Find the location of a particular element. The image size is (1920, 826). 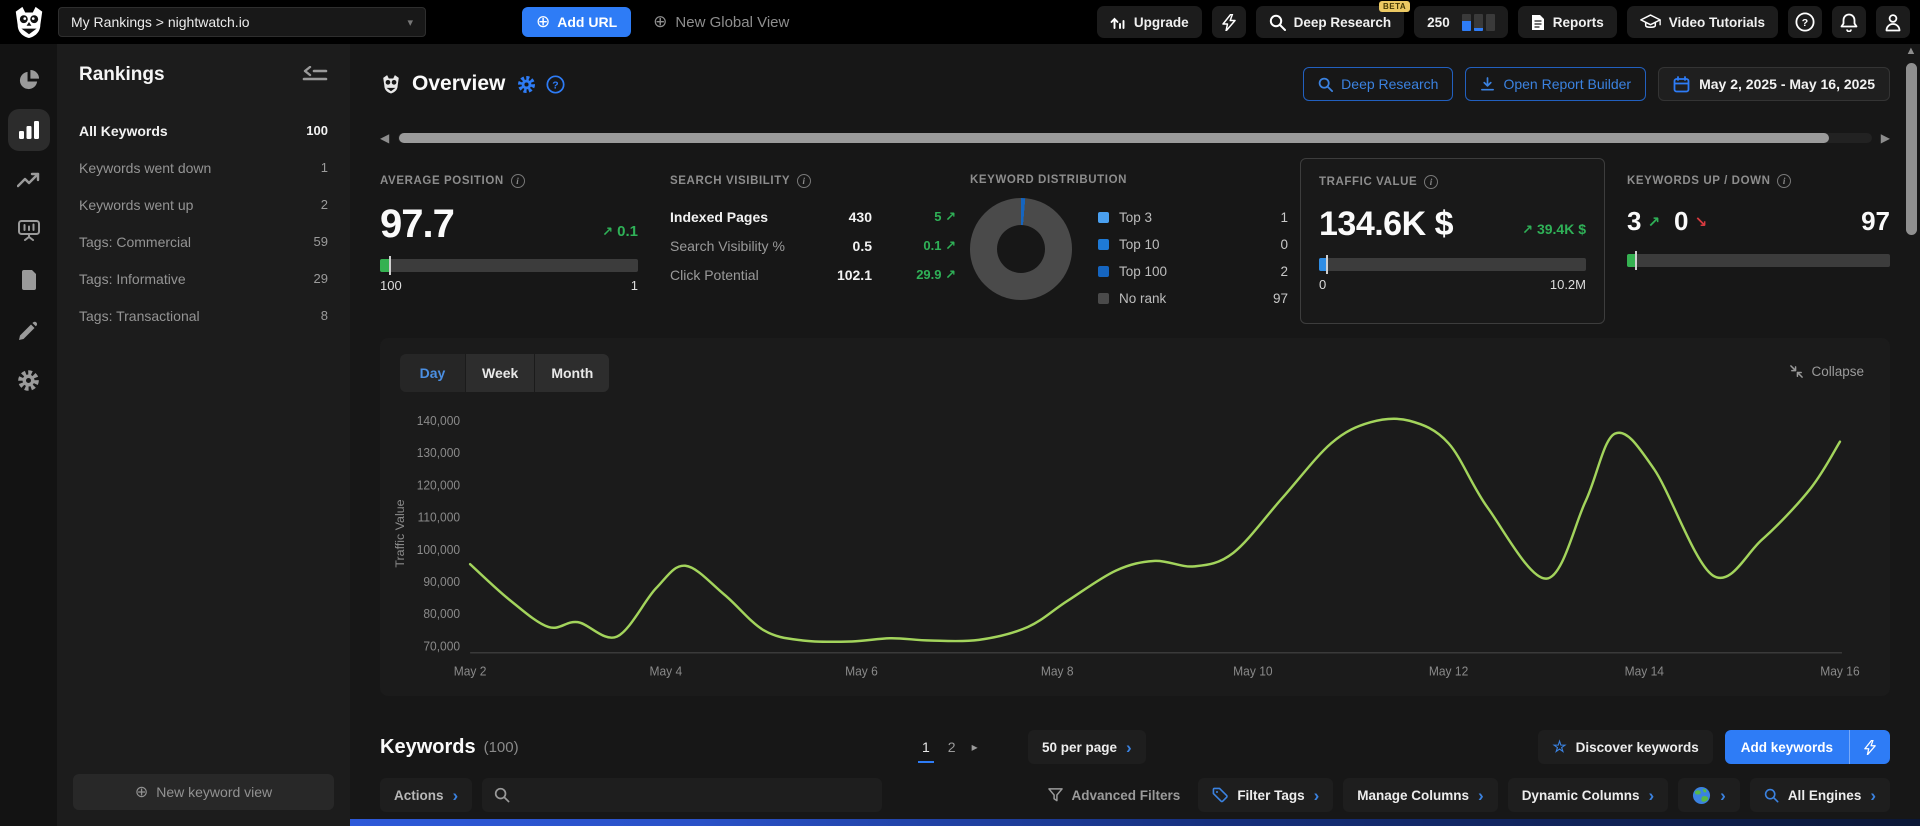

credits-button: 250 is located at coordinates (1461, 22).